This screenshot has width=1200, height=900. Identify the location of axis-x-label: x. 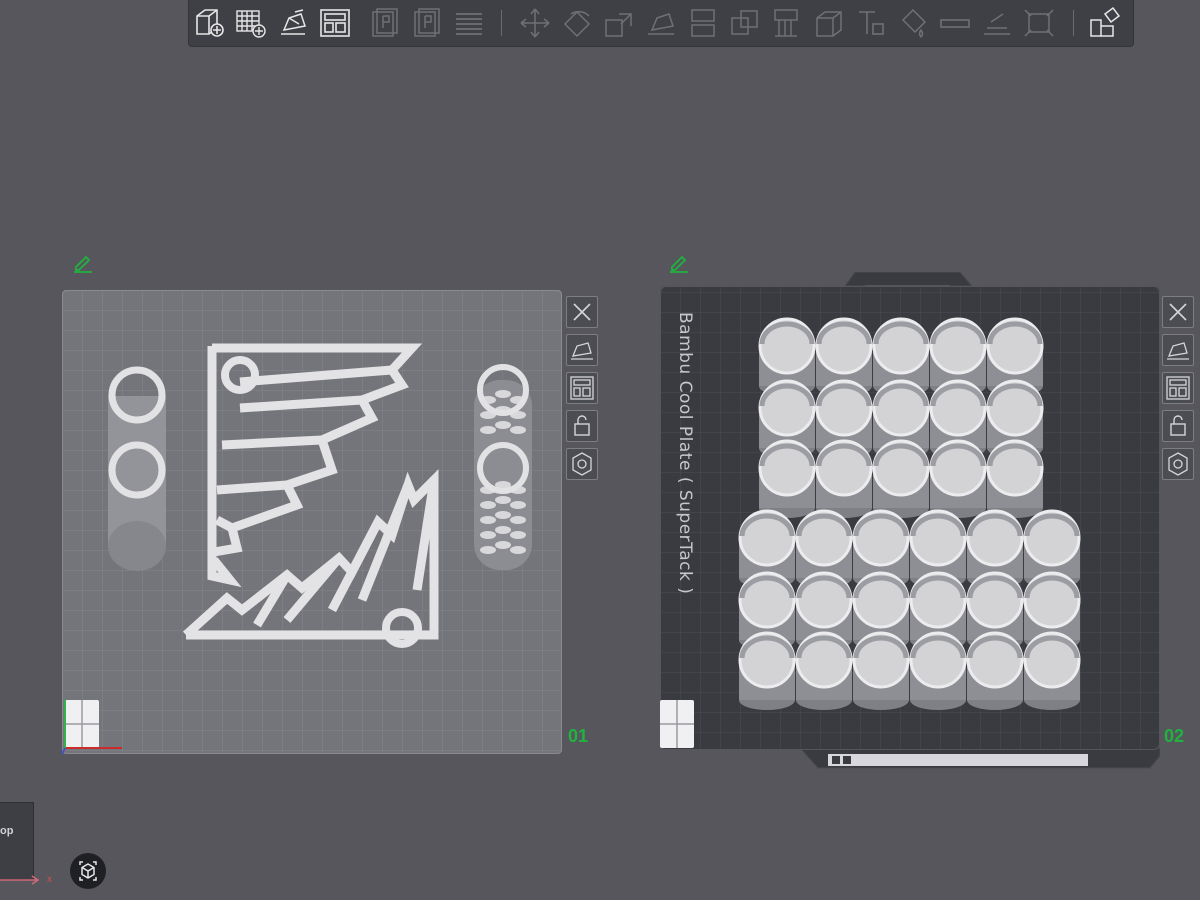
(49, 879).